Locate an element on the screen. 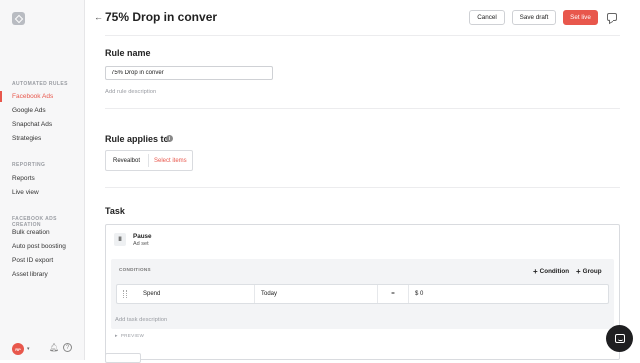 This screenshot has height=363, width=640. page-title: 75% Drop in conver is located at coordinates (161, 17).